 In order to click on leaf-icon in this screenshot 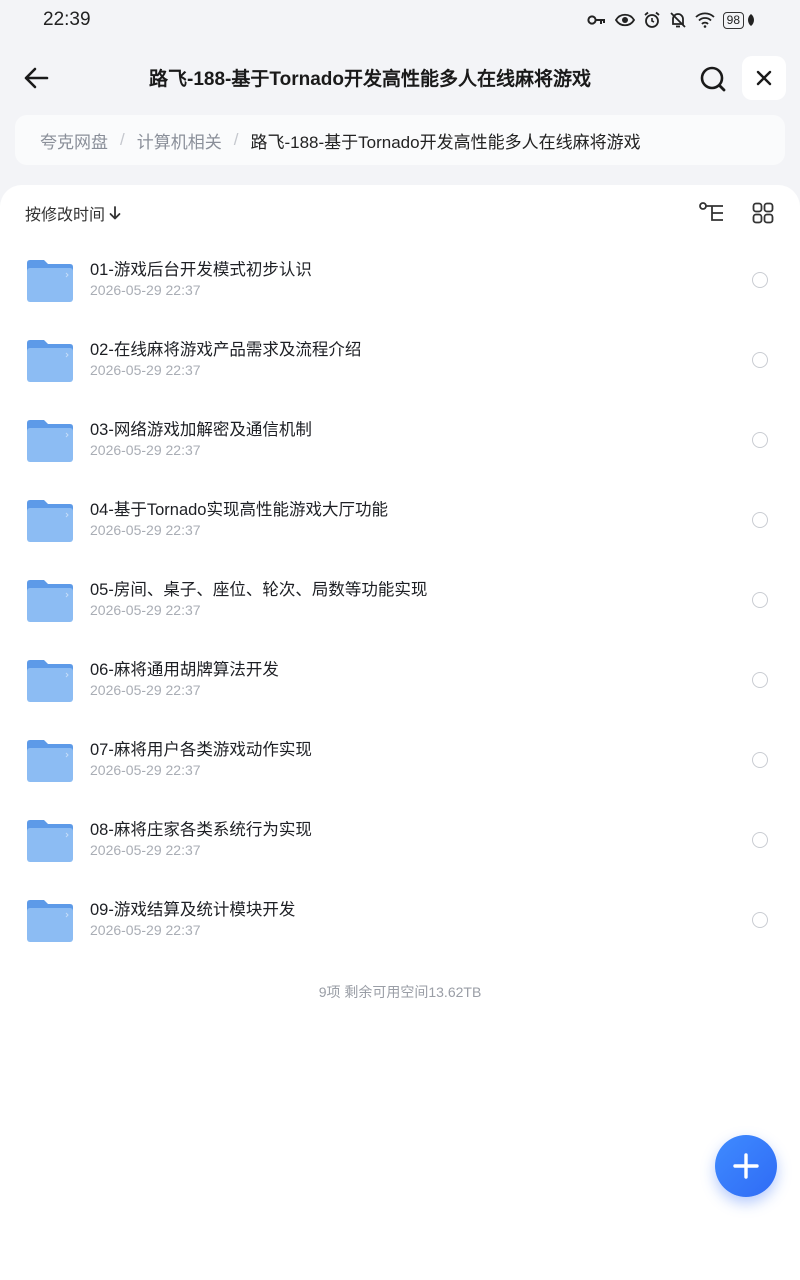, I will do `click(751, 20)`.